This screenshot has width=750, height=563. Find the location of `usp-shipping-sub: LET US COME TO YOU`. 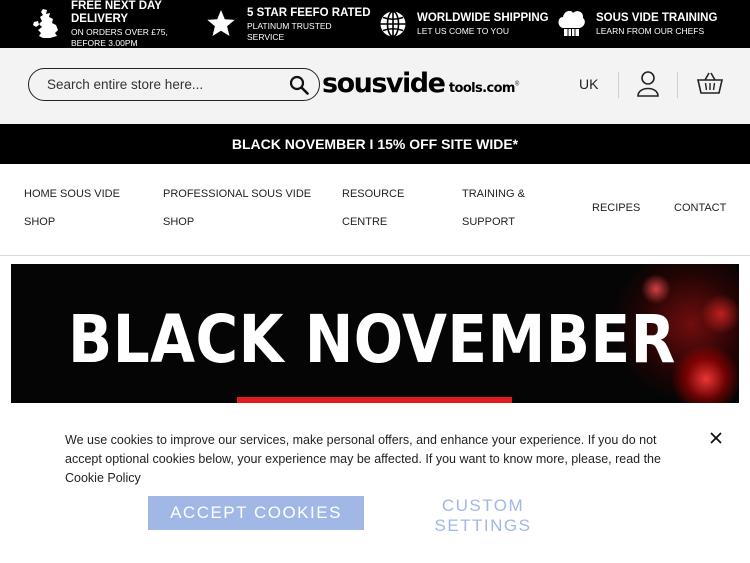

usp-shipping-sub: LET US COME TO YOU is located at coordinates (463, 31).